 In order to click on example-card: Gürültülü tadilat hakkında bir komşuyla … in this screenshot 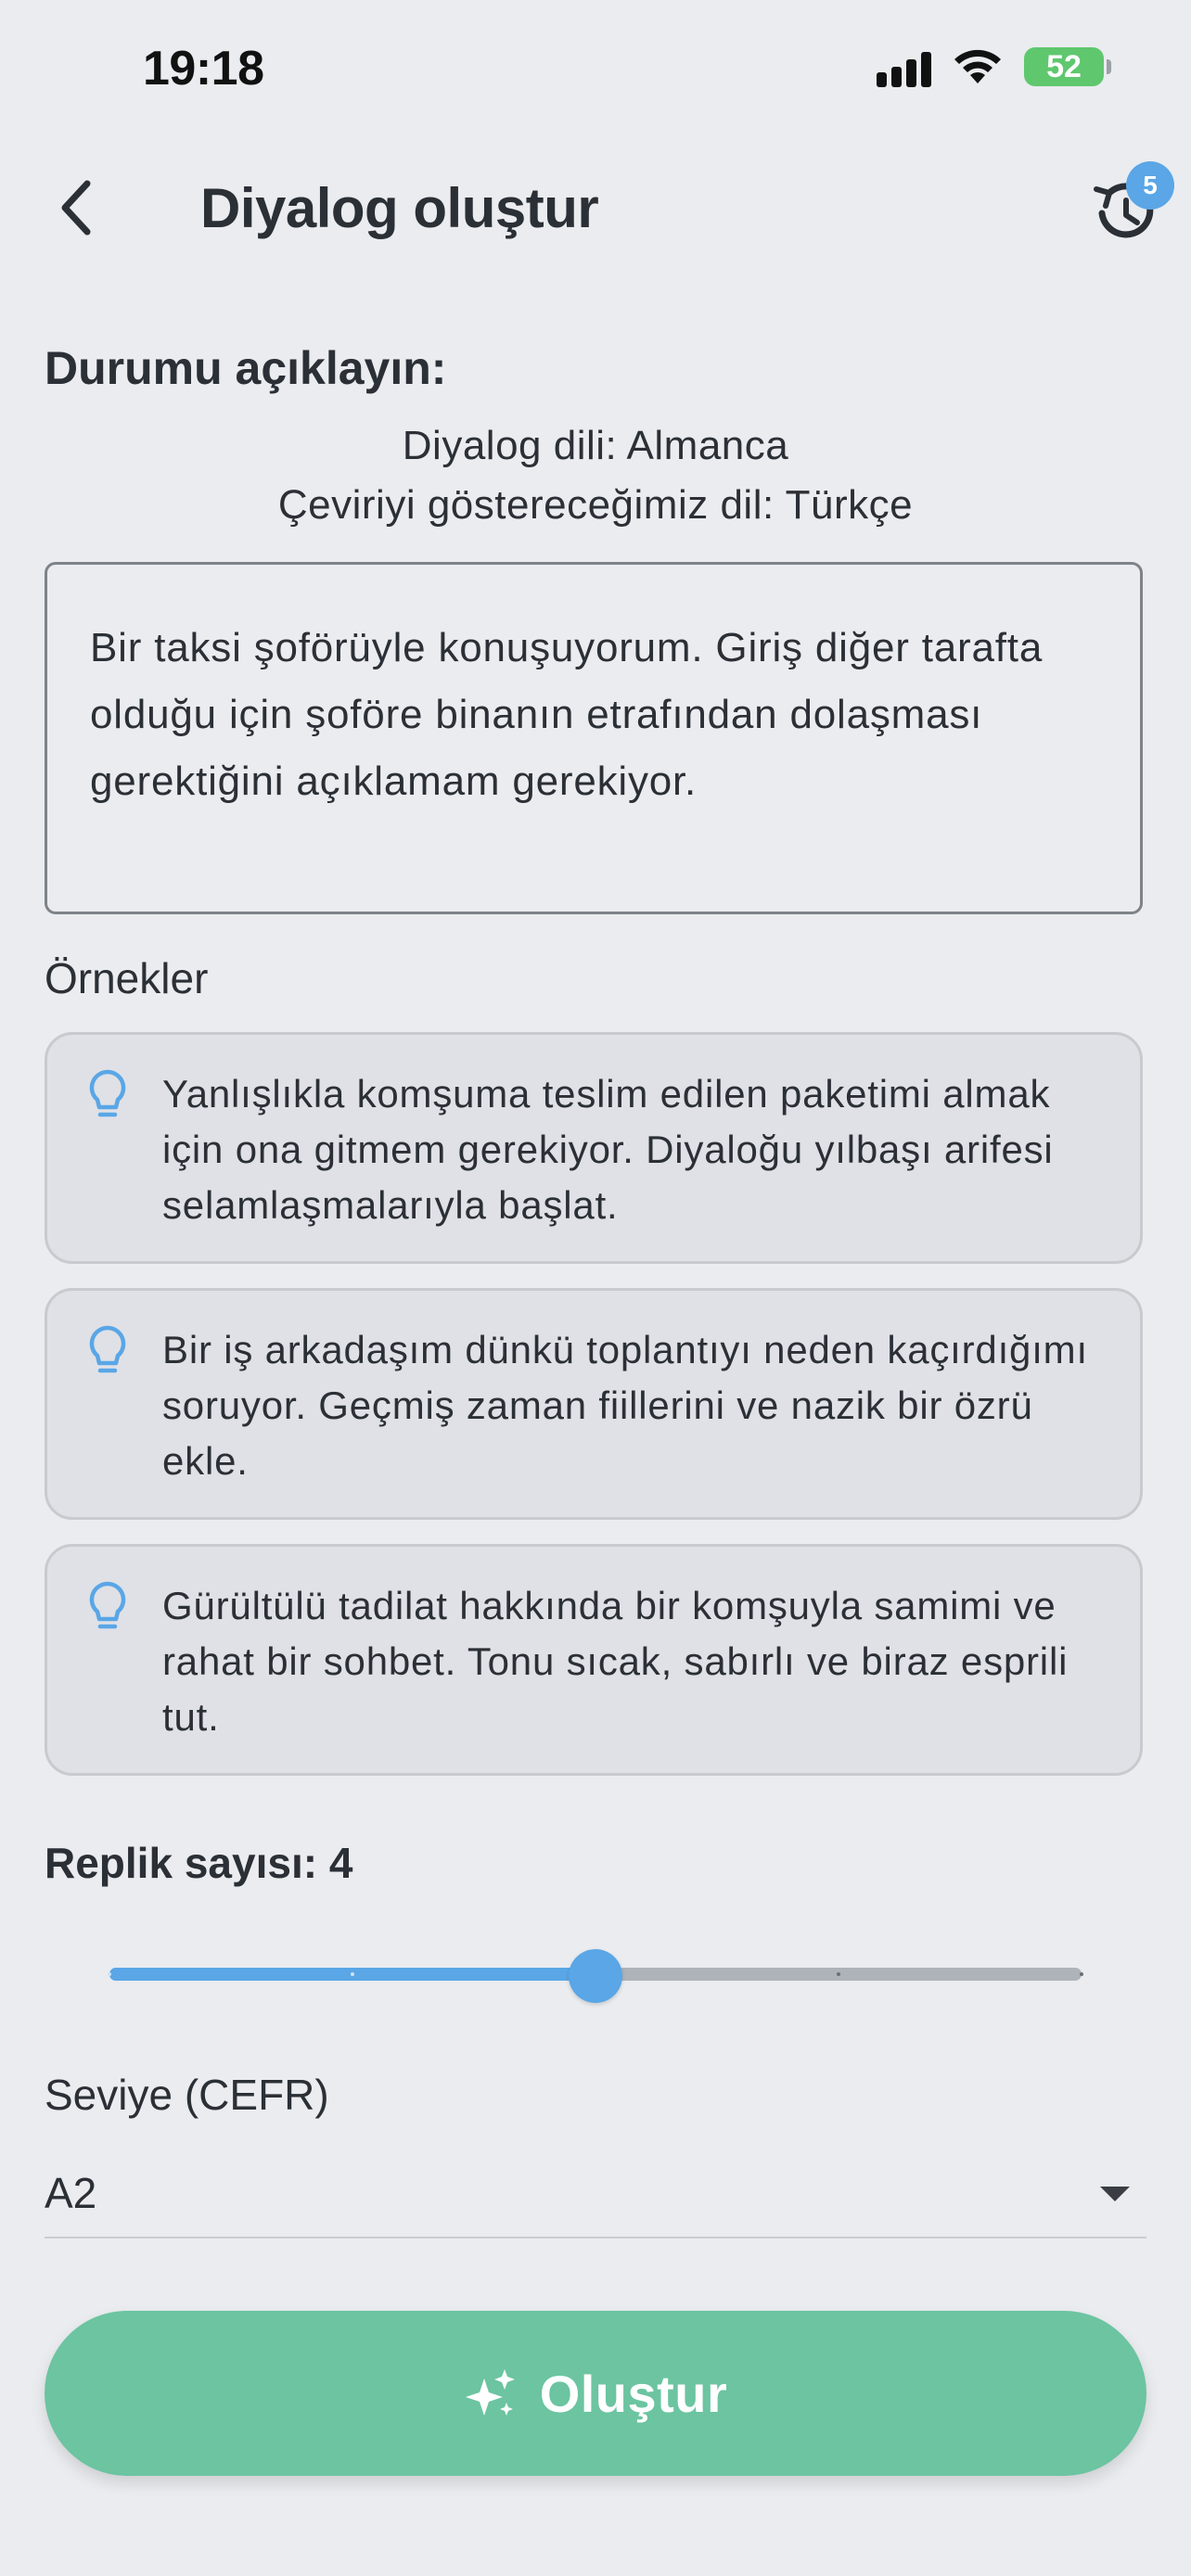, I will do `click(594, 1660)`.